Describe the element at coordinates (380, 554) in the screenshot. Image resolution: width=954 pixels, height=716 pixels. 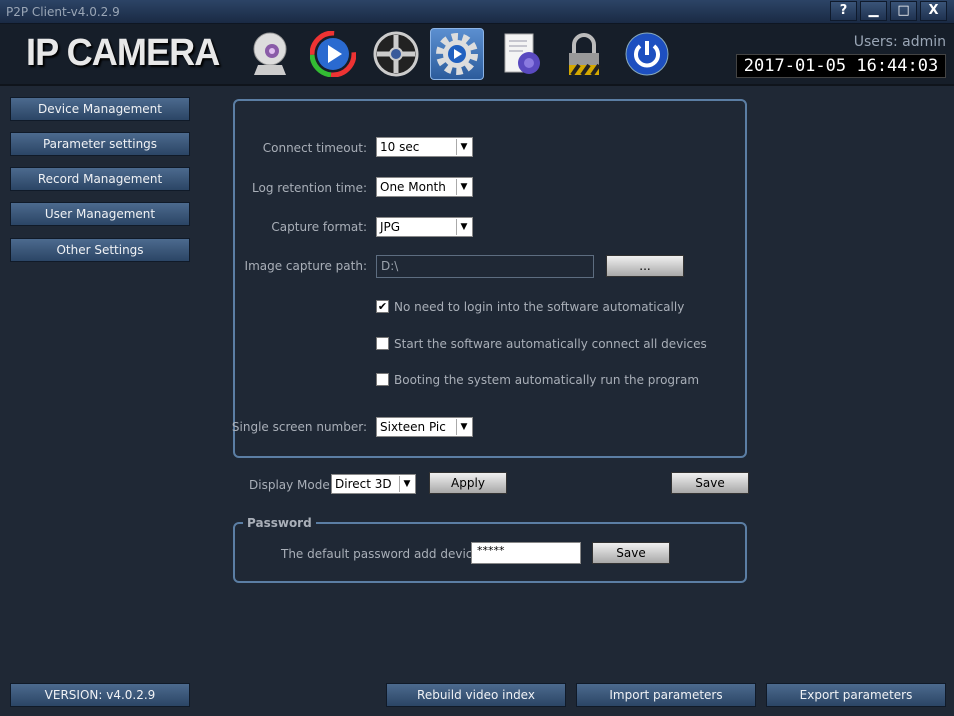
I see `default-password-label: The default password add device` at that location.